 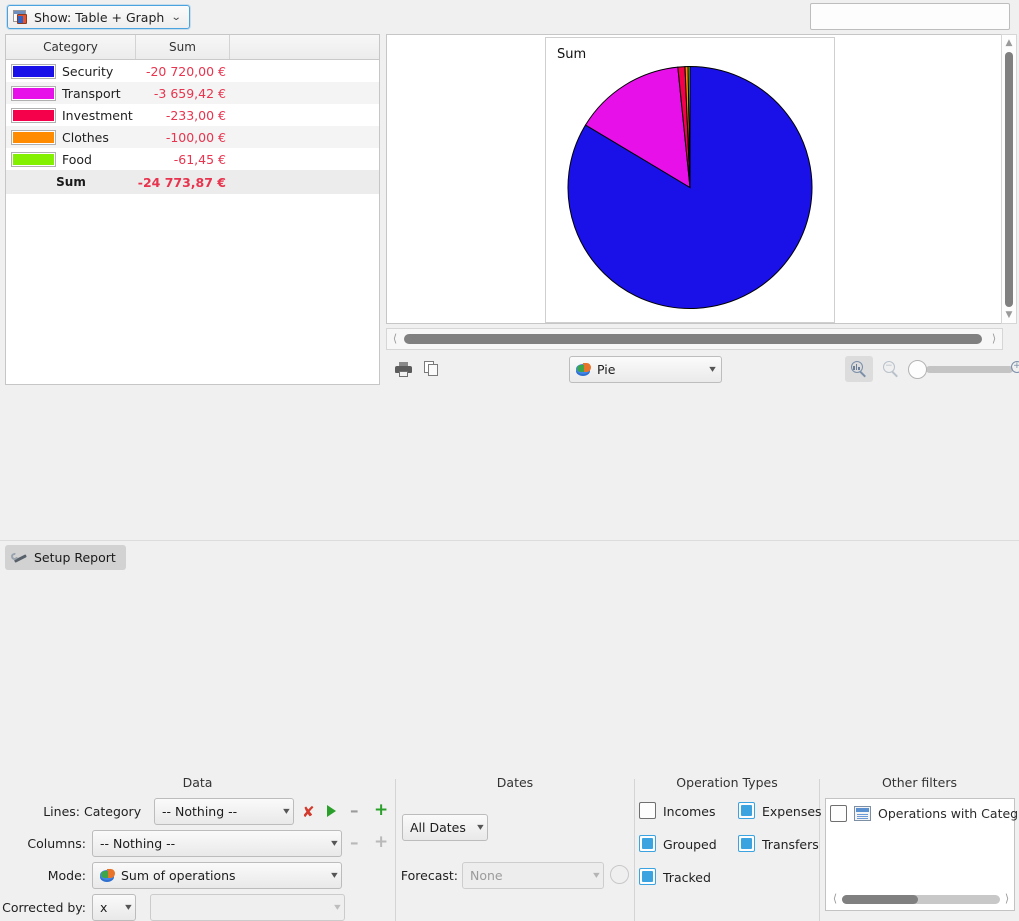 What do you see at coordinates (178, 875) in the screenshot?
I see `mode-select-value: Sum of operations` at bounding box center [178, 875].